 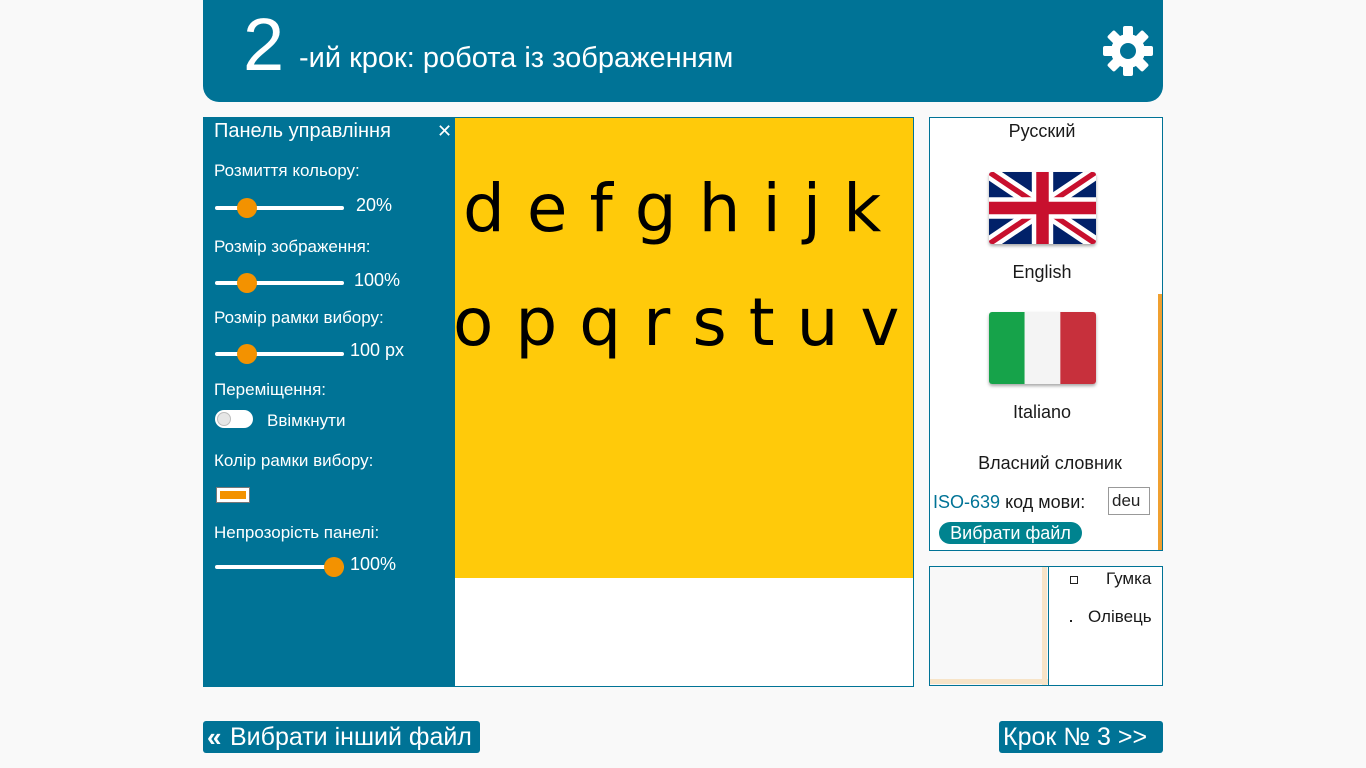 What do you see at coordinates (373, 564) in the screenshot?
I see `panel-opacity-value: 100%` at bounding box center [373, 564].